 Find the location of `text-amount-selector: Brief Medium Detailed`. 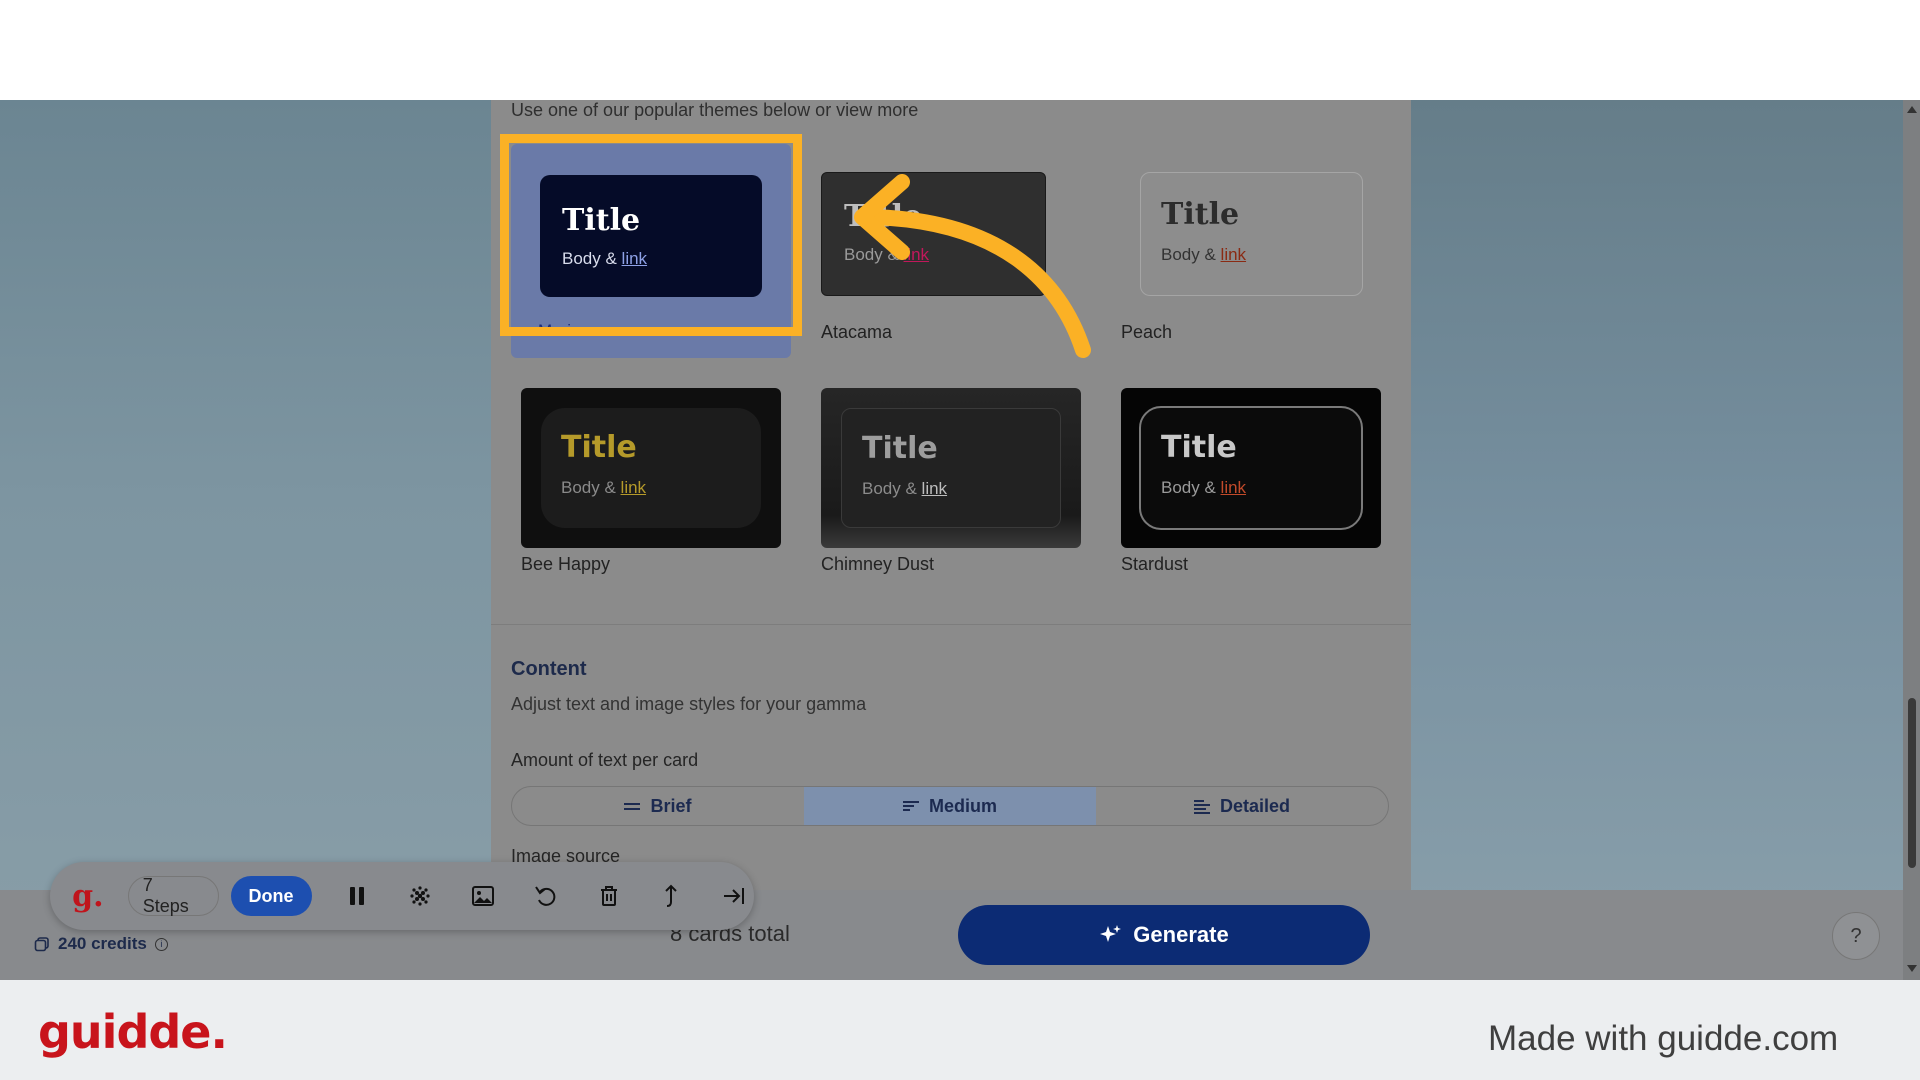

text-amount-selector: Brief Medium Detailed is located at coordinates (950, 806).